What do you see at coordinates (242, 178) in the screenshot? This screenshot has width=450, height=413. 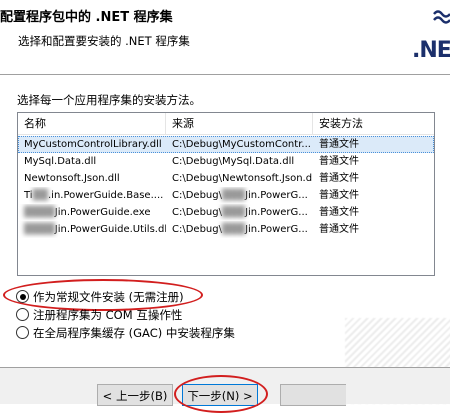 I see `row-source: C:\Debug\Newtonsoft.Json.dll` at bounding box center [242, 178].